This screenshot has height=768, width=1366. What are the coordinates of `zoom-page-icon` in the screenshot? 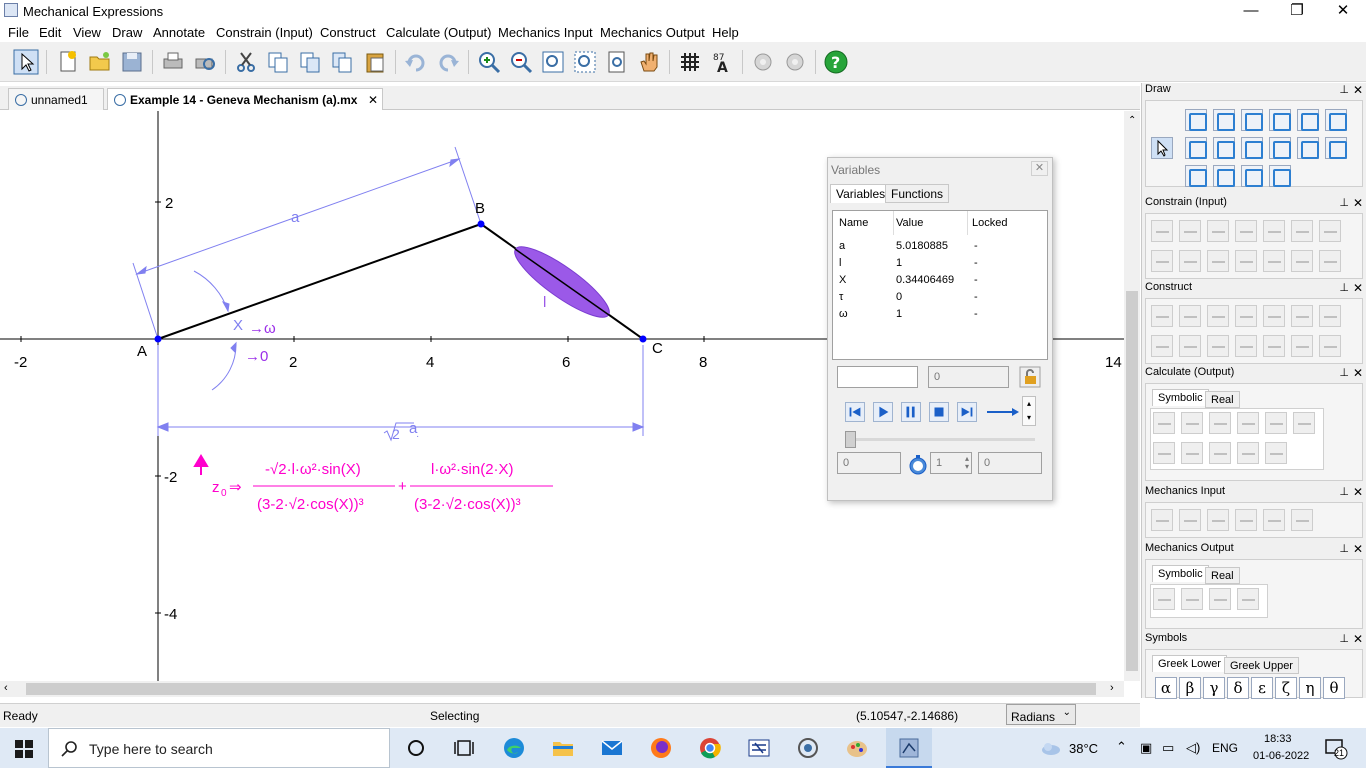 It's located at (617, 62).